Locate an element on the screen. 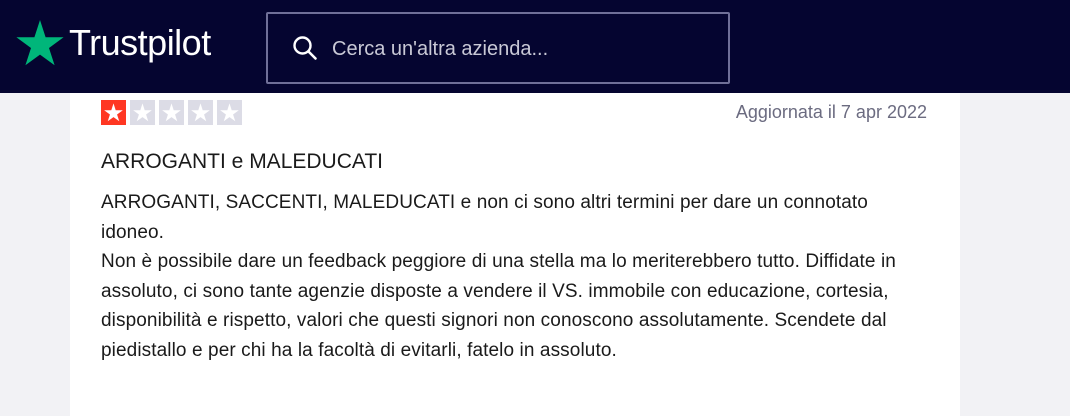  search-box is located at coordinates (498, 48).